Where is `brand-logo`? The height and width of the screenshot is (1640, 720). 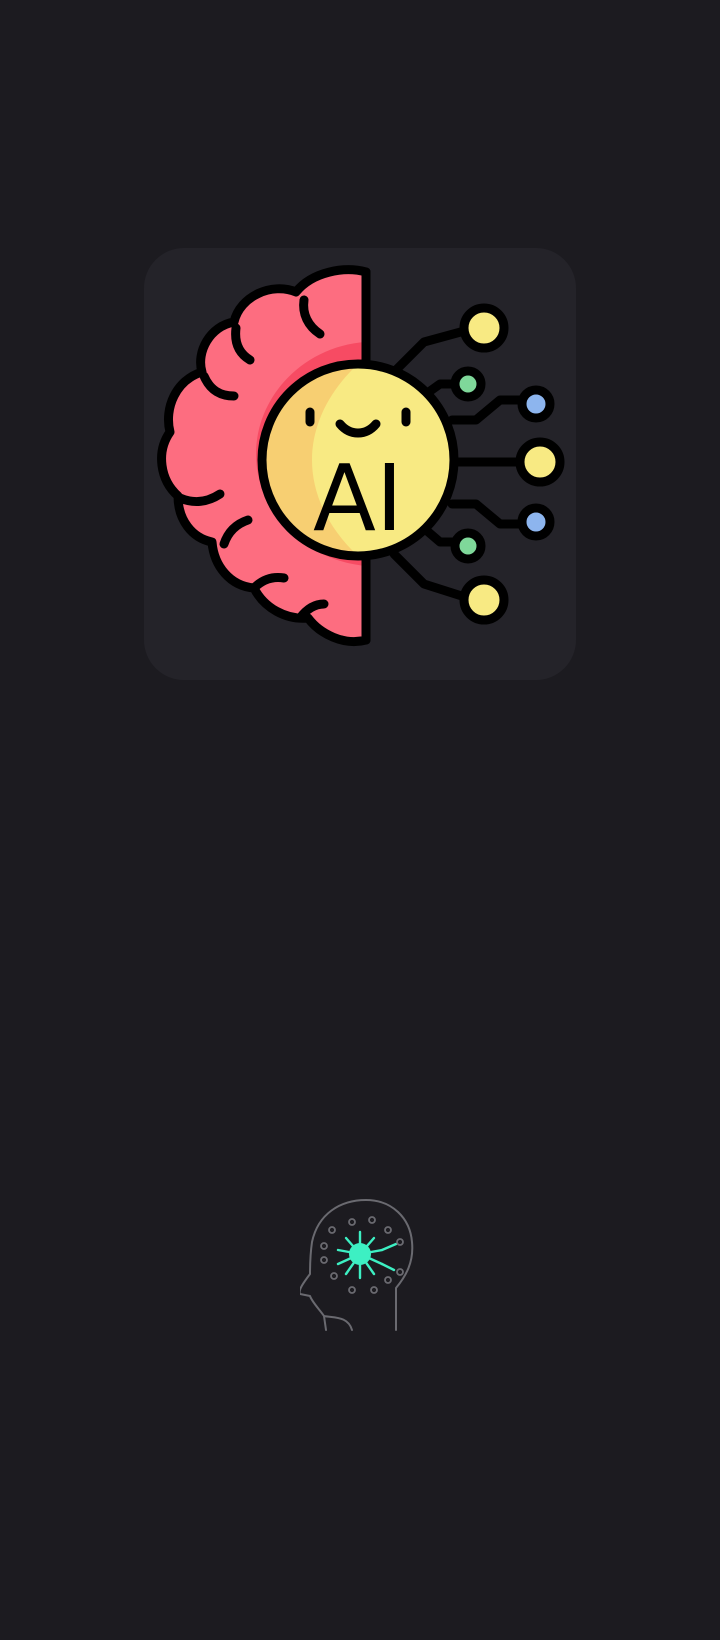
brand-logo is located at coordinates (359, 1265).